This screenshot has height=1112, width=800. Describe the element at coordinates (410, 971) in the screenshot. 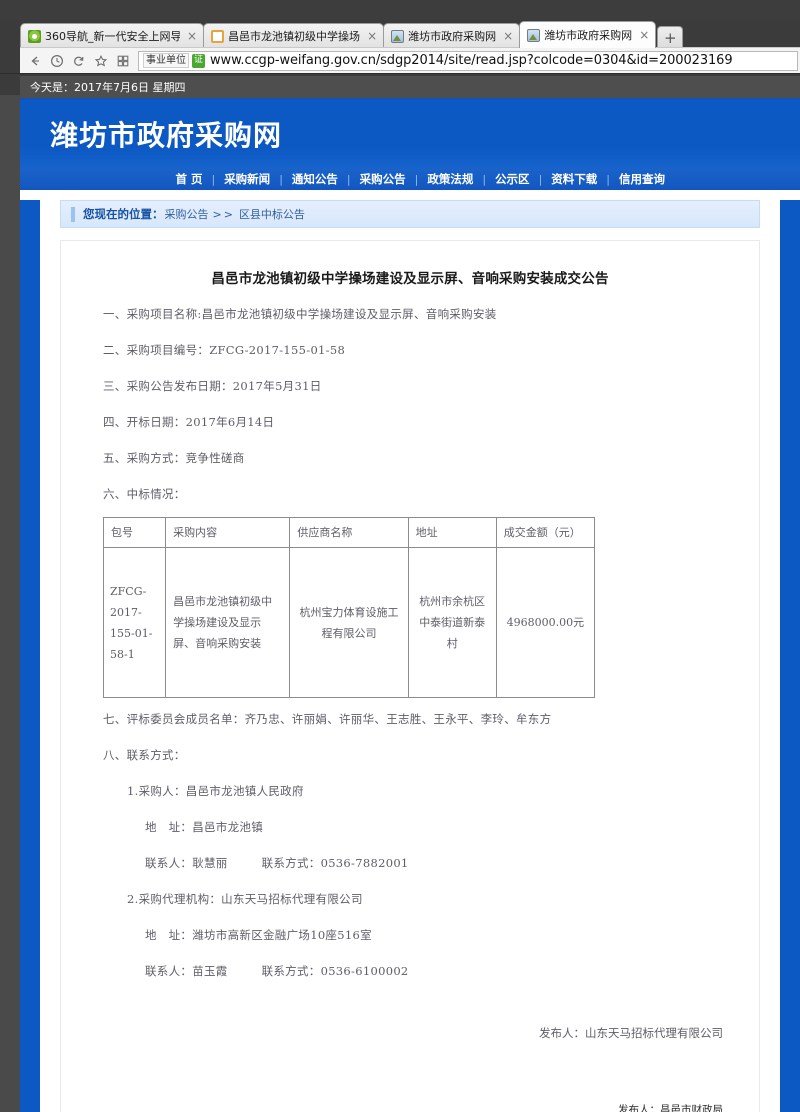

I see `contact-2-person: 联系人：苗玉霞 联系方式：0536-6100002` at that location.